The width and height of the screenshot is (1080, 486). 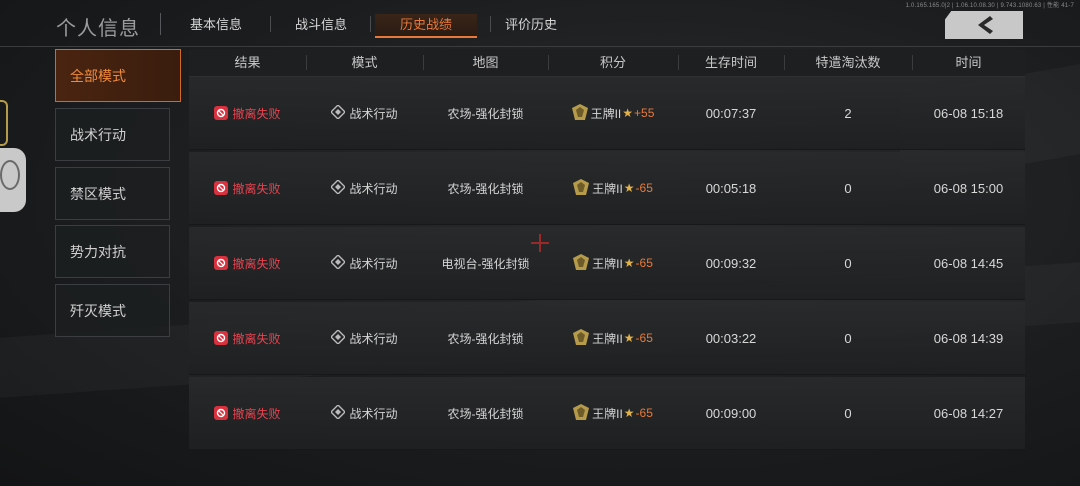 I want to click on survival-time-cell: 00:05:18, so click(x=731, y=188).